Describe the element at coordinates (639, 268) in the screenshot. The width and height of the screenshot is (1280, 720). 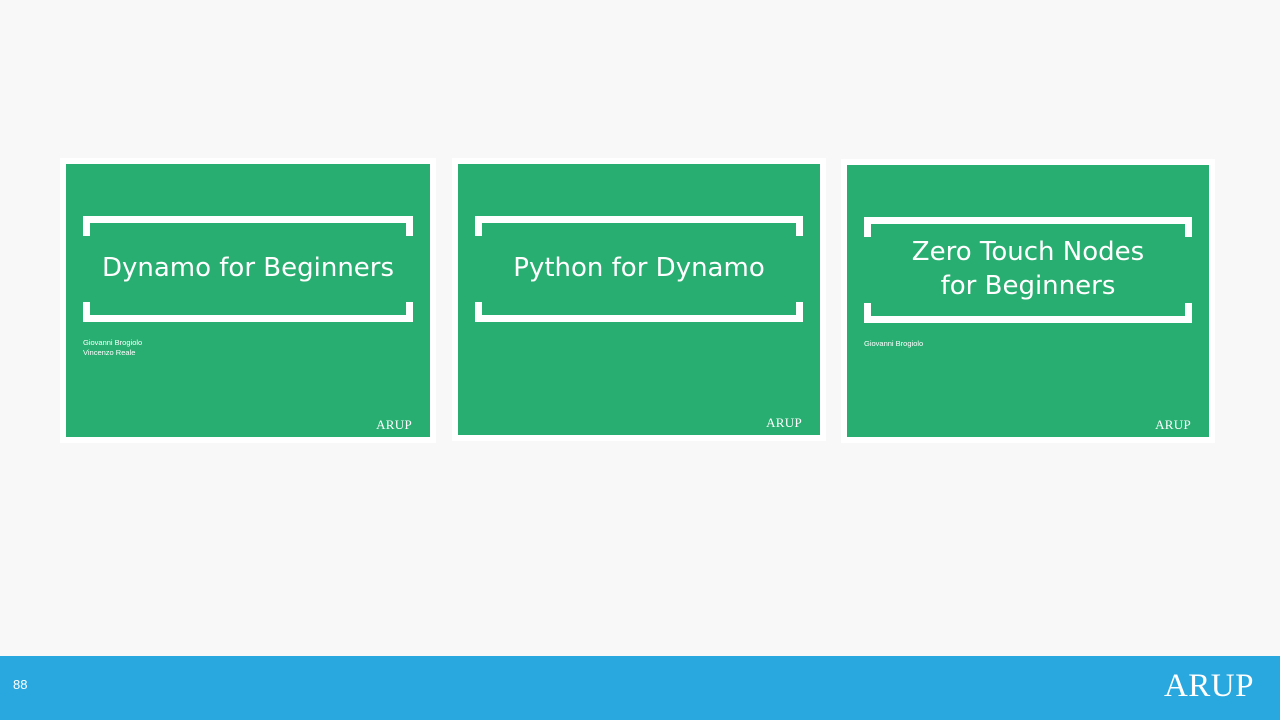
I see `thumbnail-title: Python for Dynamo` at that location.